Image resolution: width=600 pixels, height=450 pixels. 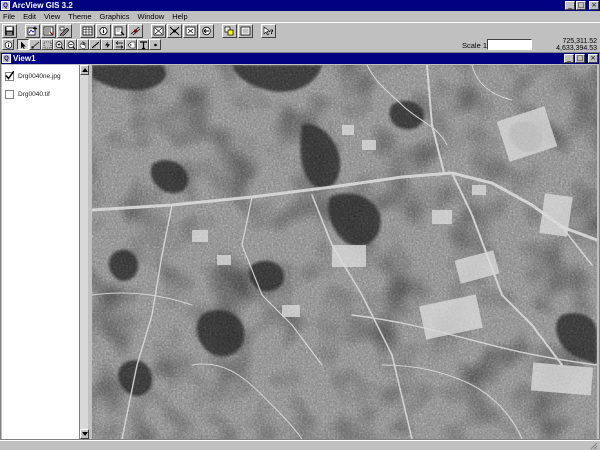 I want to click on cursor-coordinates: 725,311.52 4,633,394.53, so click(x=576, y=45).